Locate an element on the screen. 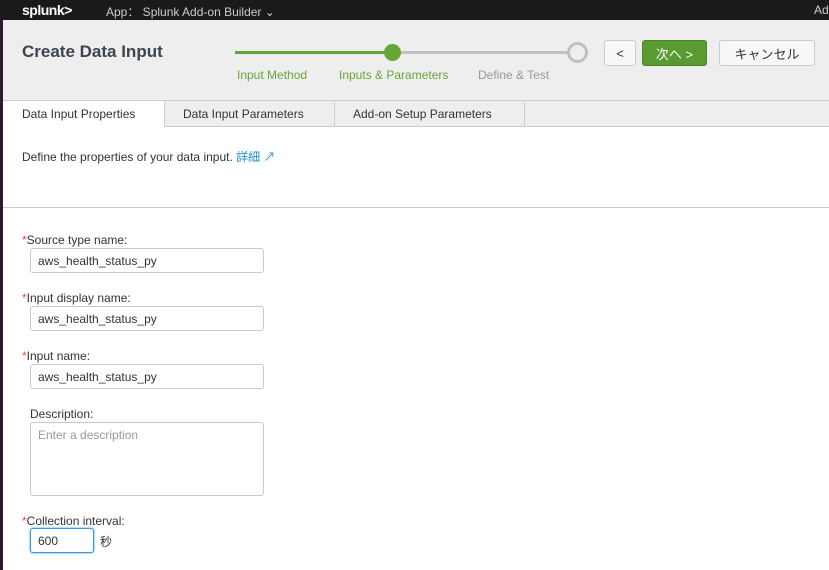 Image resolution: width=829 pixels, height=570 pixels. interval-label: *Collection interval: is located at coordinates (73, 521).